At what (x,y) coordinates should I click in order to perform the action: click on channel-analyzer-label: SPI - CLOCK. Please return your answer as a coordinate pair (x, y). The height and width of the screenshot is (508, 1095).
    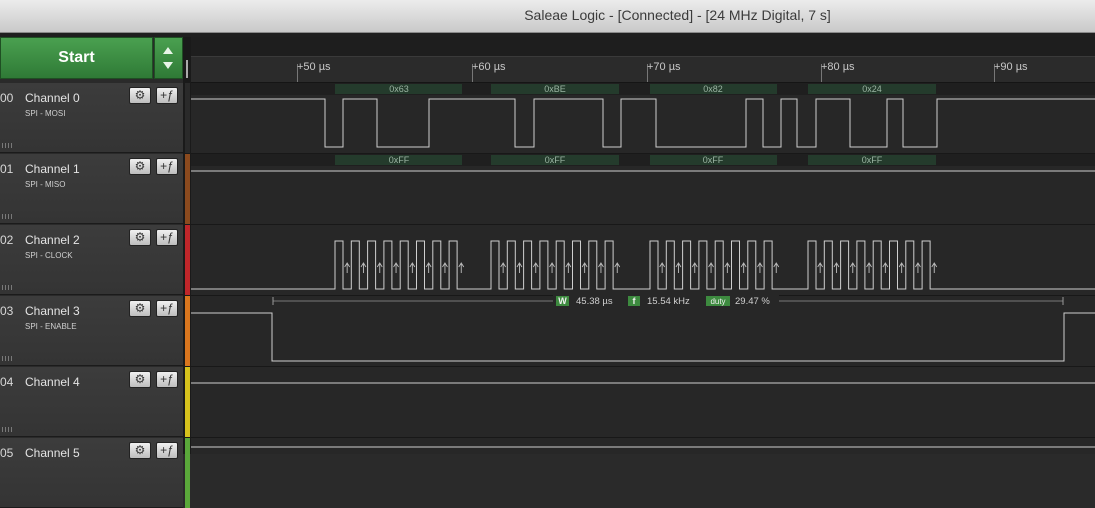
    Looking at the image, I should click on (49, 255).